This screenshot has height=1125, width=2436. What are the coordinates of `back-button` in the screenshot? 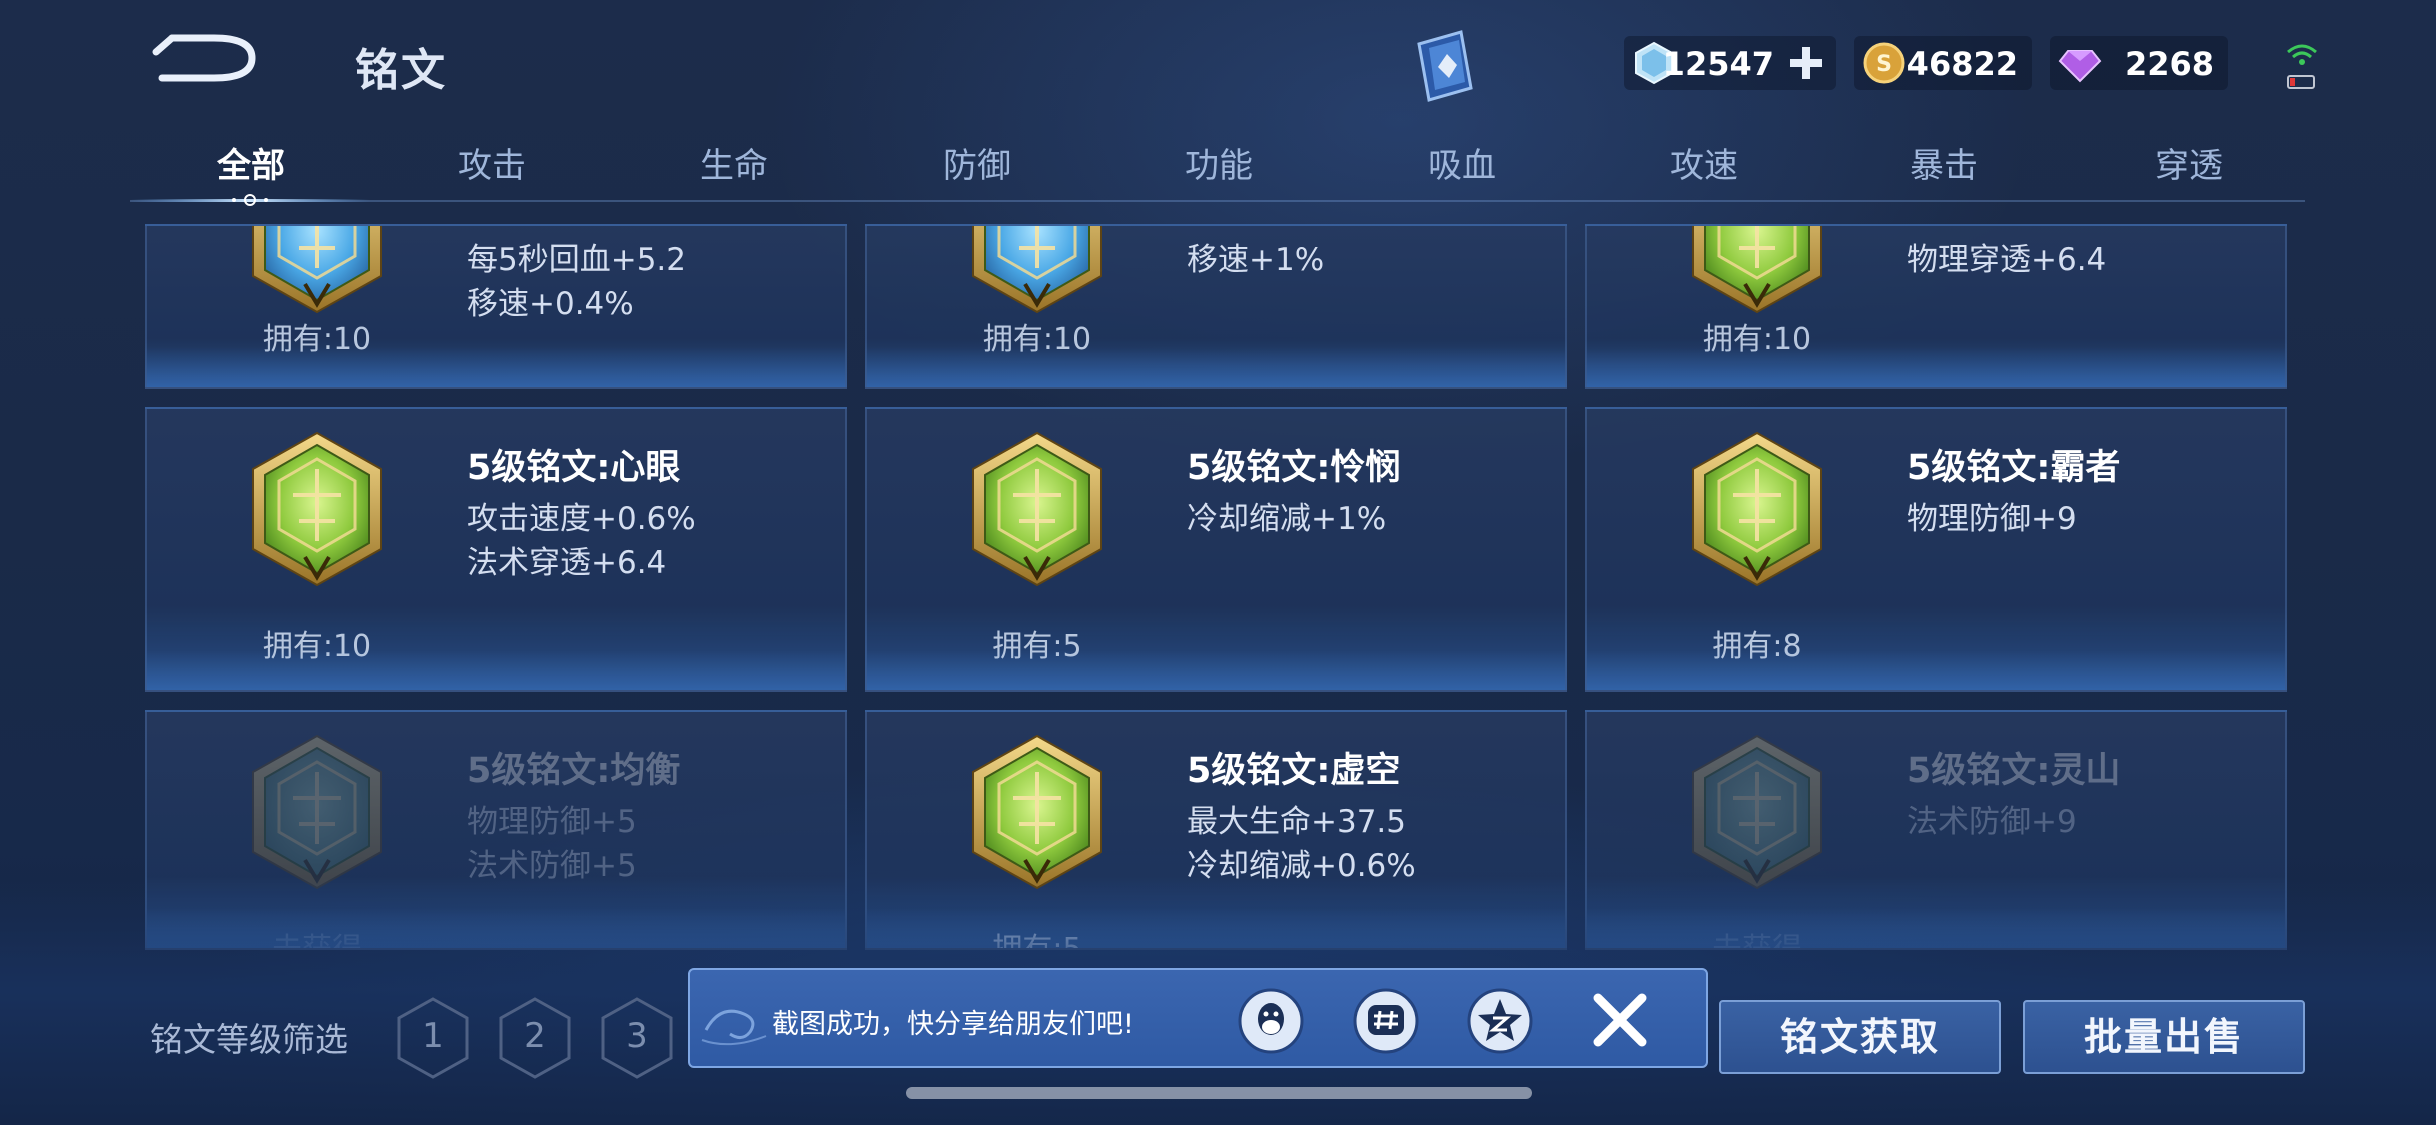 It's located at (207, 58).